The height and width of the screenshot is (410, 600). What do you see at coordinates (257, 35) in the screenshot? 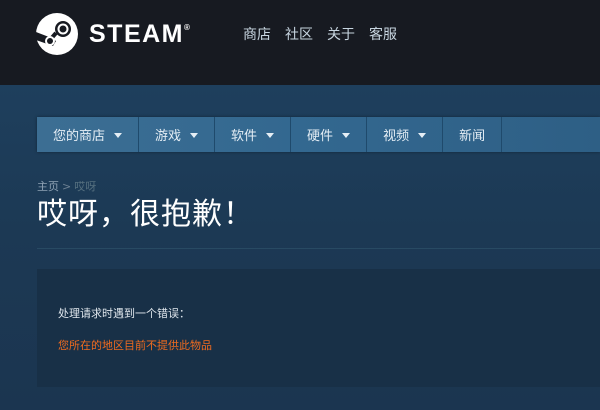
I see `nav-store: 商店` at bounding box center [257, 35].